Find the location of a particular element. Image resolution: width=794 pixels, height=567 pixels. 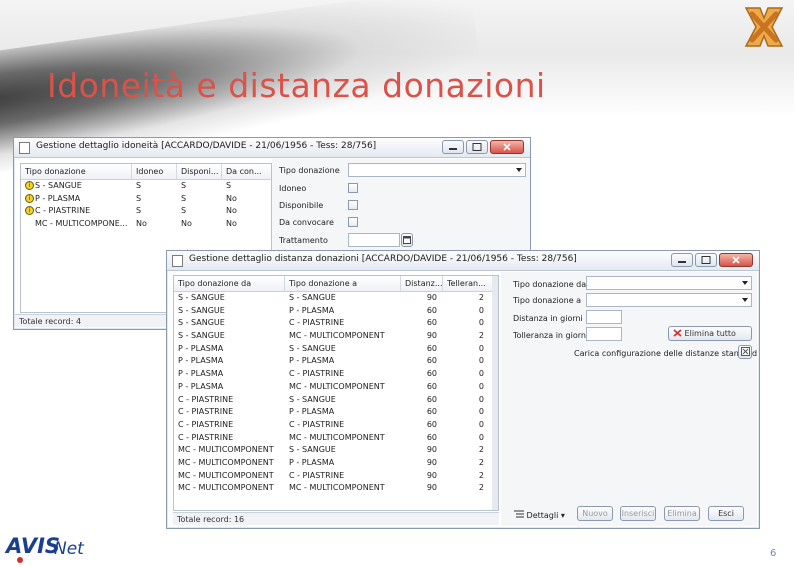

nuovo-button: Nuovo is located at coordinates (595, 513).